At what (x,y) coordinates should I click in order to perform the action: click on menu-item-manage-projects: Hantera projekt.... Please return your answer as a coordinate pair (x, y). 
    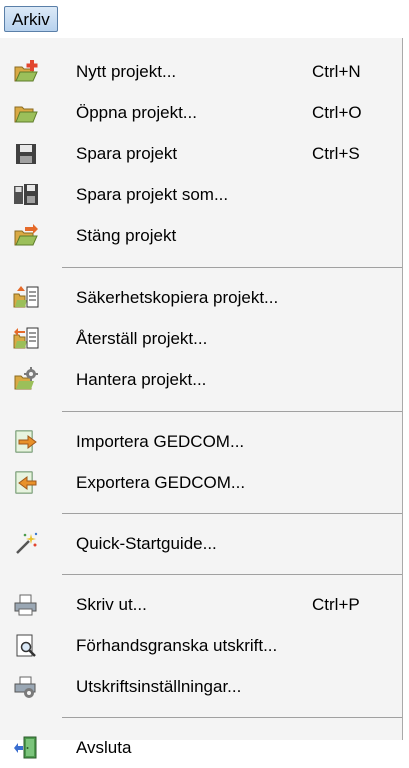
    Looking at the image, I should click on (201, 380).